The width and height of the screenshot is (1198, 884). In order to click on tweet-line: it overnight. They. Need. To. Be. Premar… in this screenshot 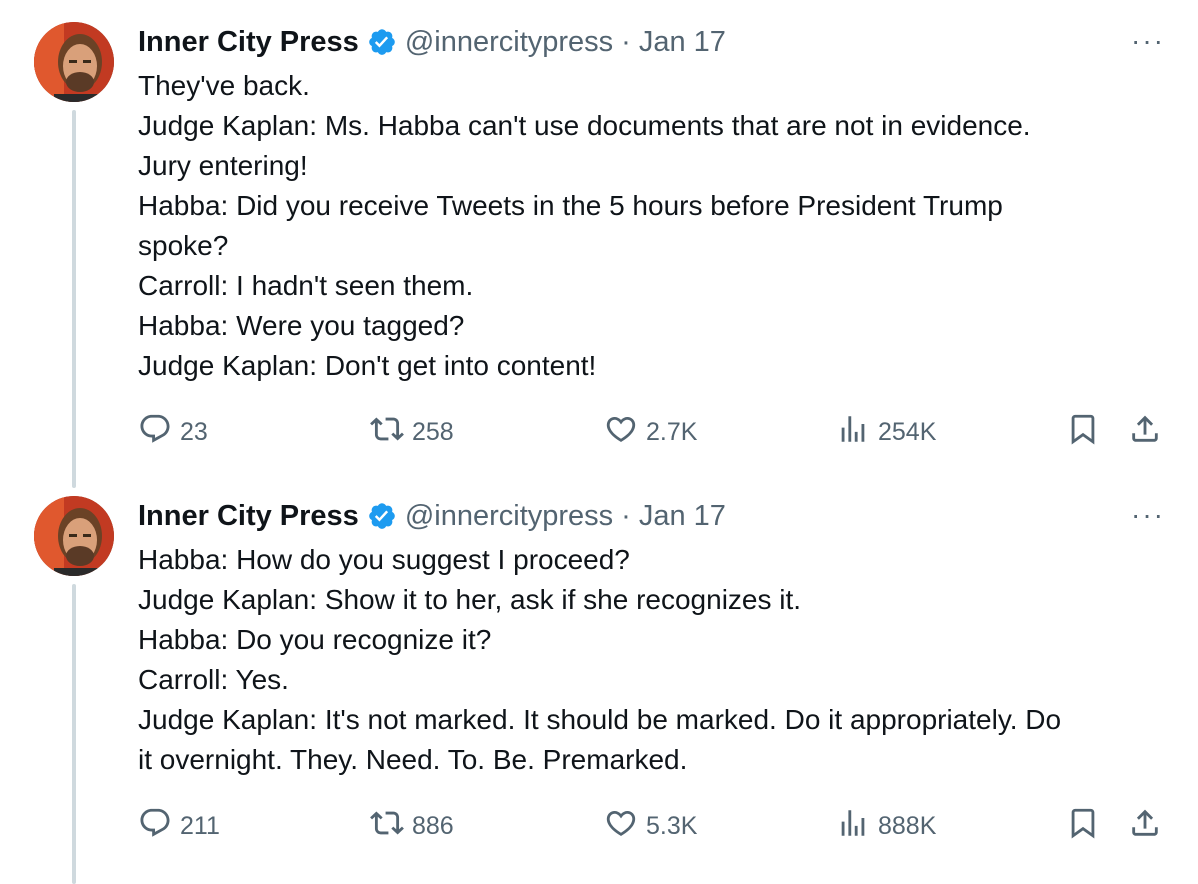, I will do `click(413, 759)`.